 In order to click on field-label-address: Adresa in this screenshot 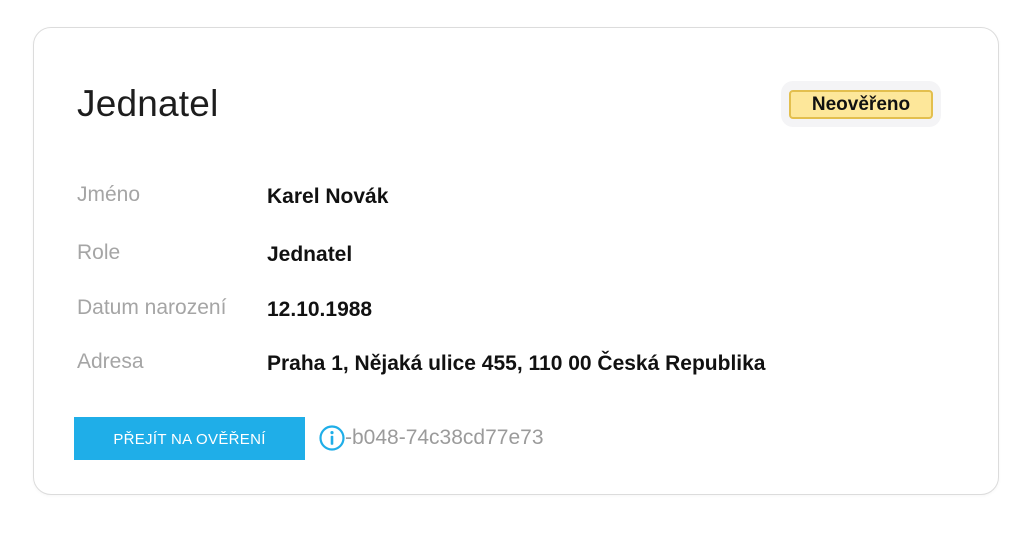, I will do `click(110, 361)`.